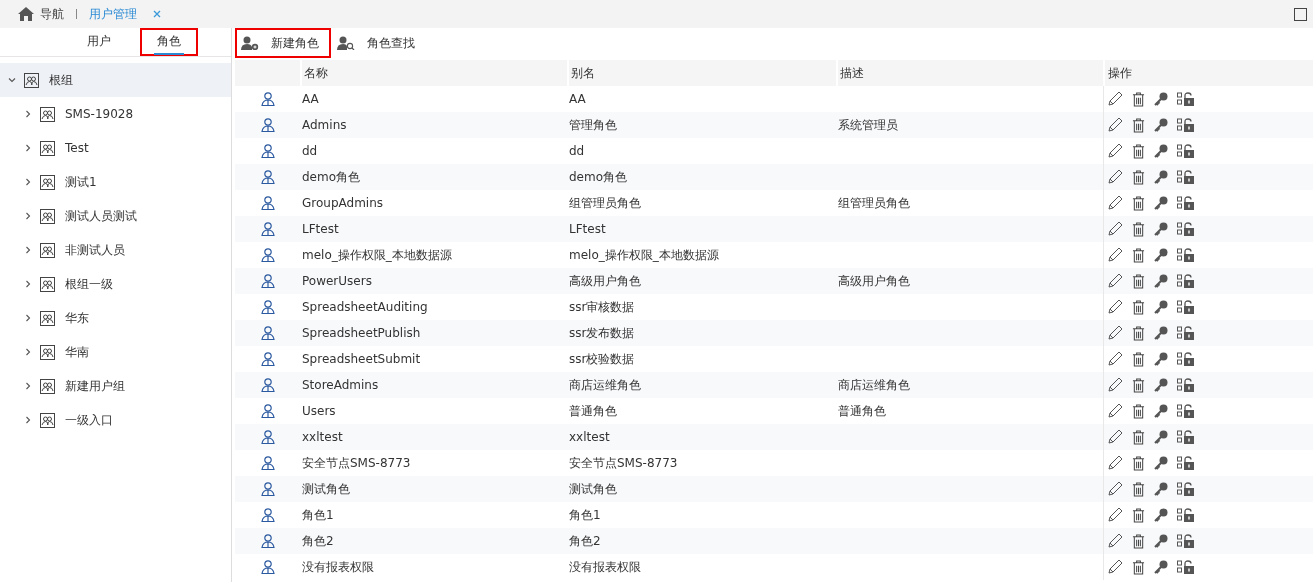 The height and width of the screenshot is (582, 1313). I want to click on tree-item: 测试1, so click(115, 182).